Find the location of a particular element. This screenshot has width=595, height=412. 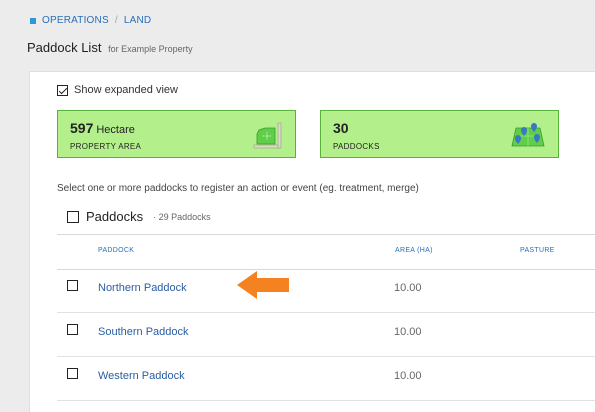

paddocks-value: 30 is located at coordinates (341, 128).